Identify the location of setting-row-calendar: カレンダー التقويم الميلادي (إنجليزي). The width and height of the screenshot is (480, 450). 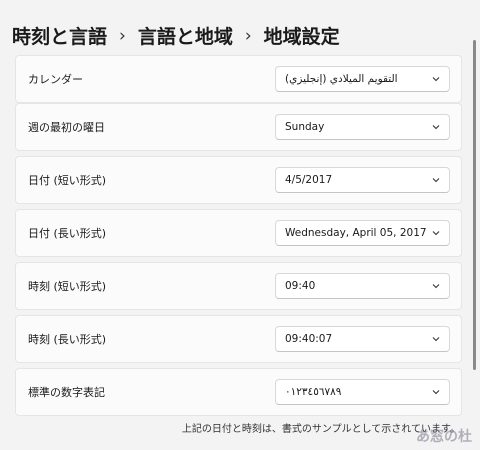
(238, 79).